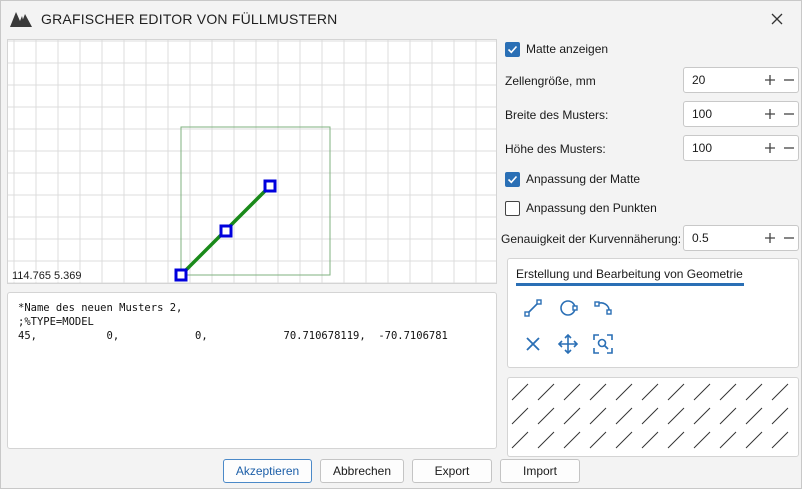  Describe the element at coordinates (603, 344) in the screenshot. I see `zoom-fit-icon` at that location.